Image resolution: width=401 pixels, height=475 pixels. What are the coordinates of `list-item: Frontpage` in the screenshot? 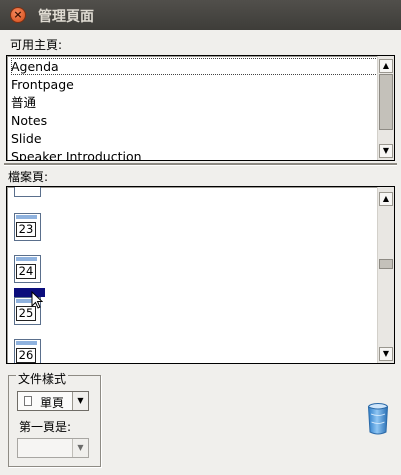 It's located at (42, 85).